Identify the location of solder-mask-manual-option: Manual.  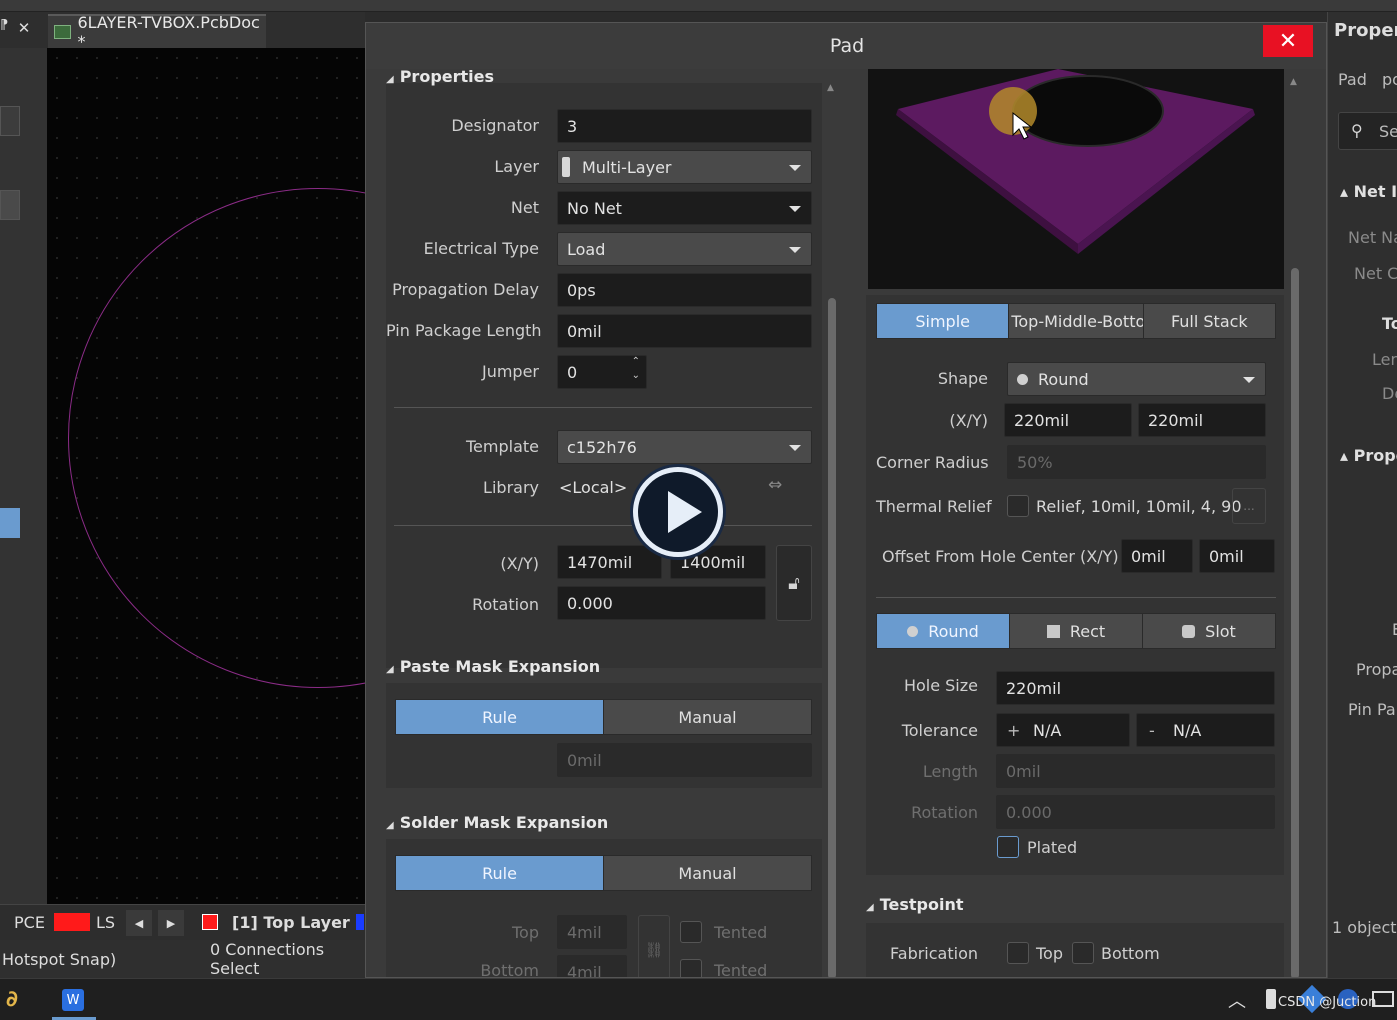
(707, 873).